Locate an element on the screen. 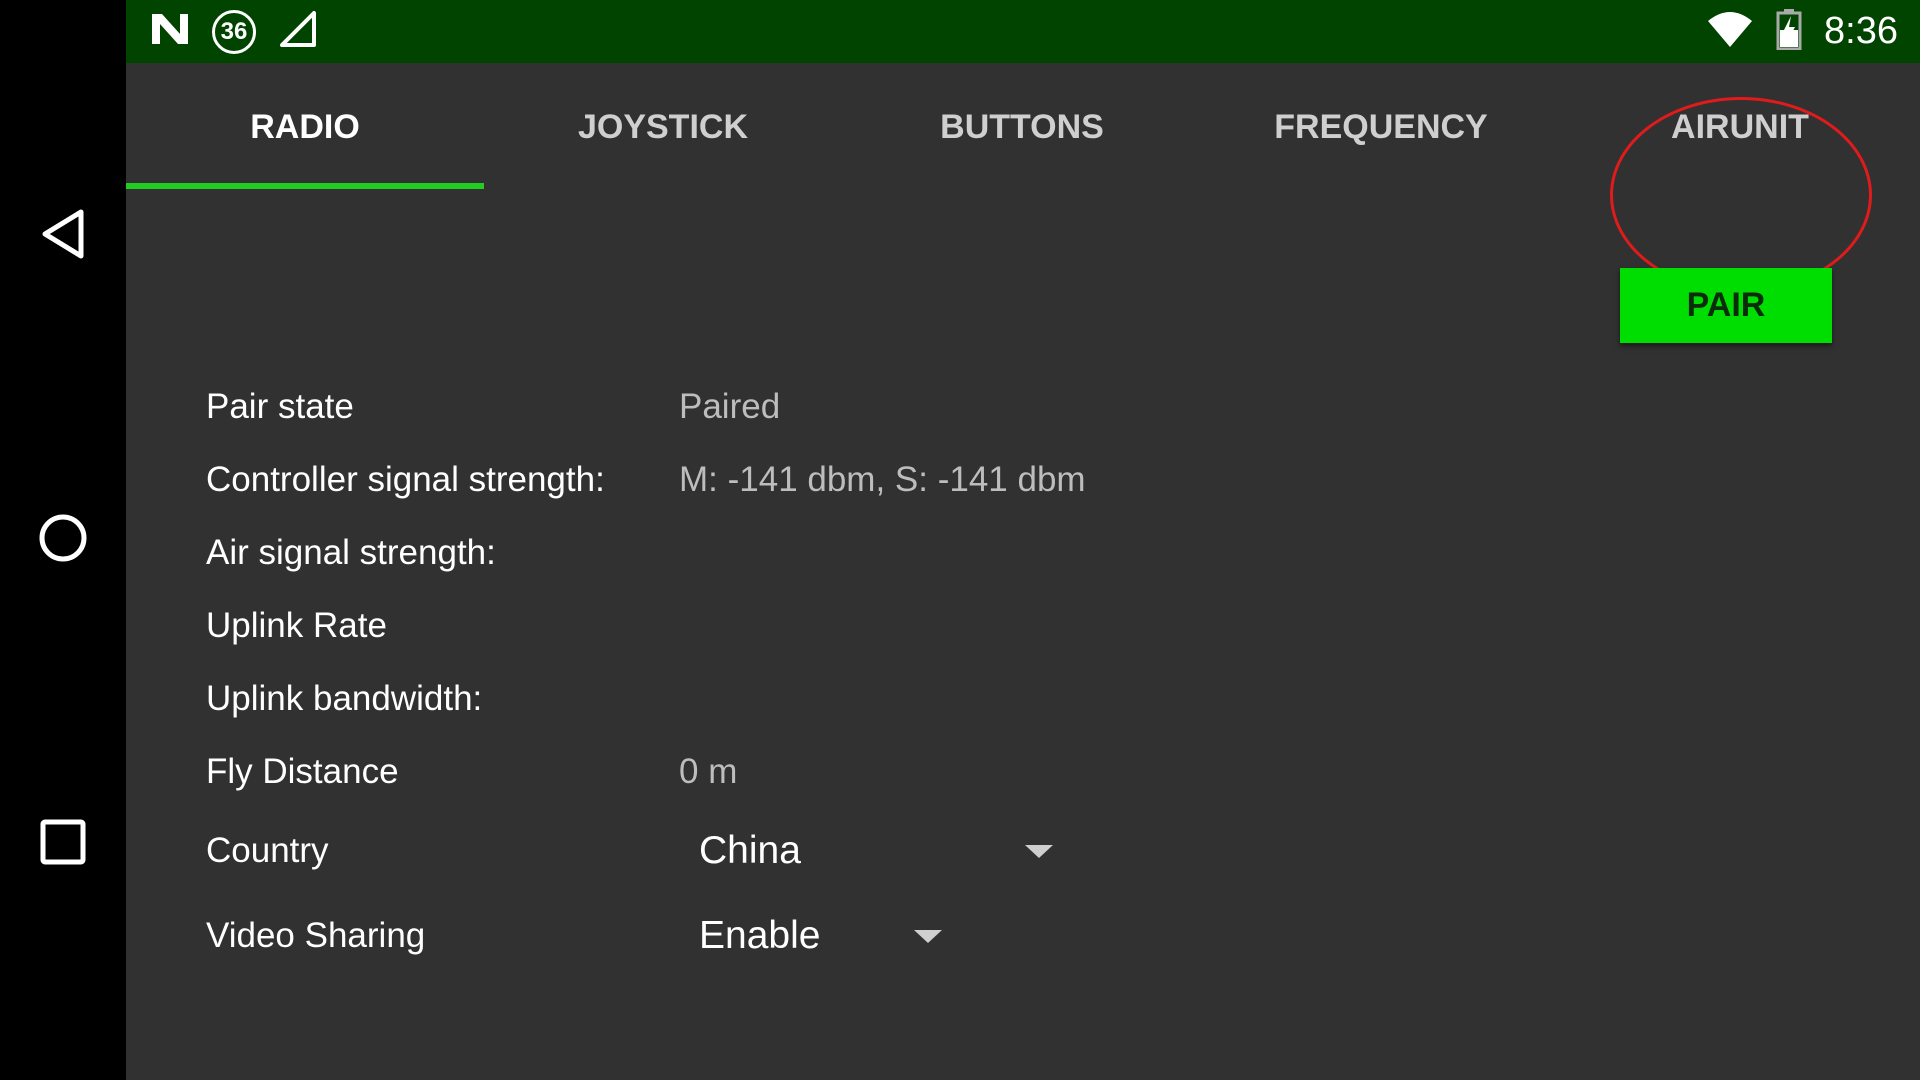 The image size is (1920, 1080). cell-signal-icon is located at coordinates (298, 31).